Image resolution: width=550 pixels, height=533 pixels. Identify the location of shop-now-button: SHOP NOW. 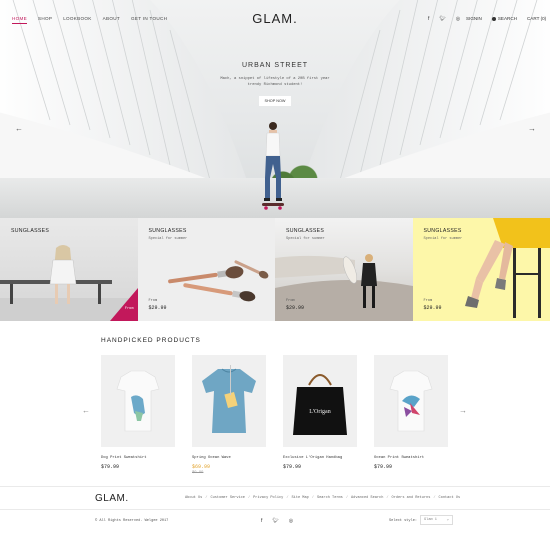
(275, 101).